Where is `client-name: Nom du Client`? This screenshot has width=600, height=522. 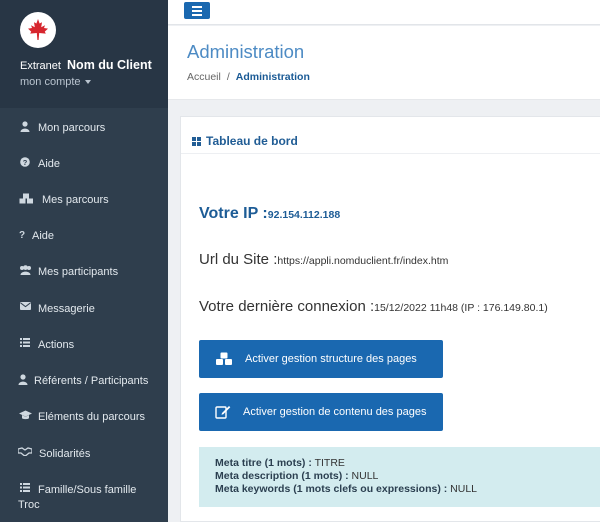
client-name: Nom du Client is located at coordinates (109, 65).